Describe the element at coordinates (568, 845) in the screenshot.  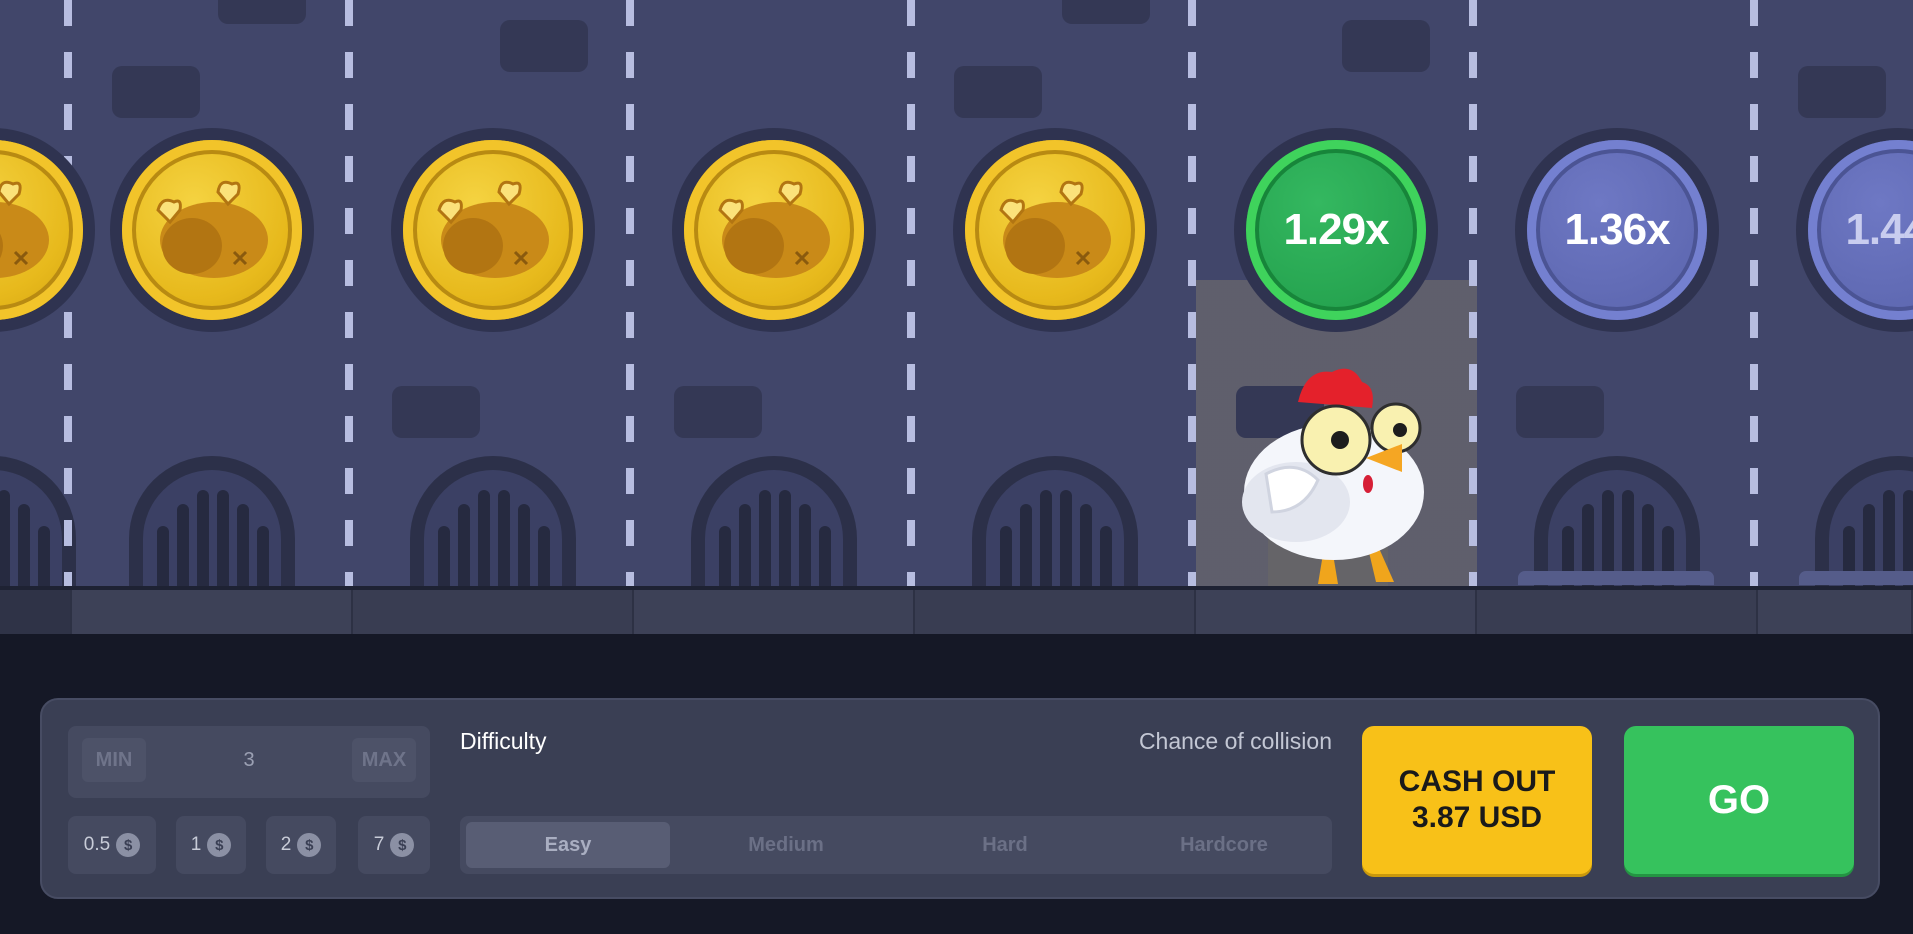
I see `difficulty-easy: Easy` at that location.